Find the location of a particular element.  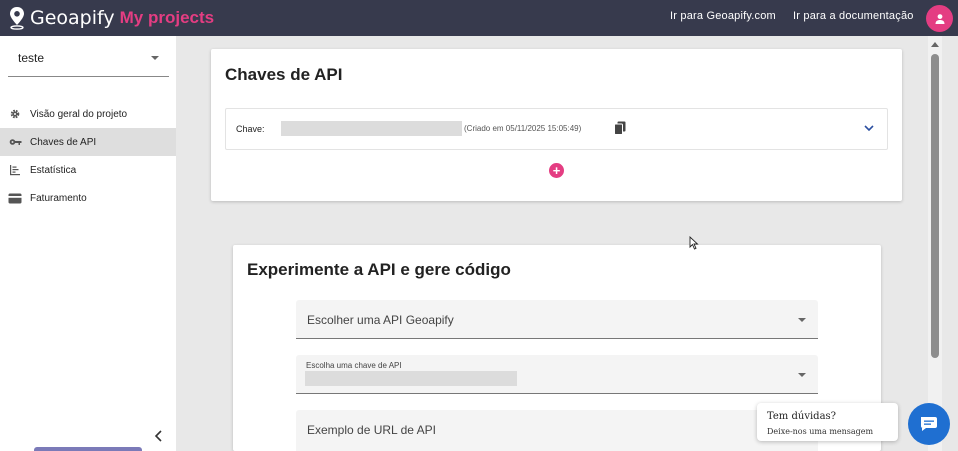

key-select-value-masked is located at coordinates (411, 378).